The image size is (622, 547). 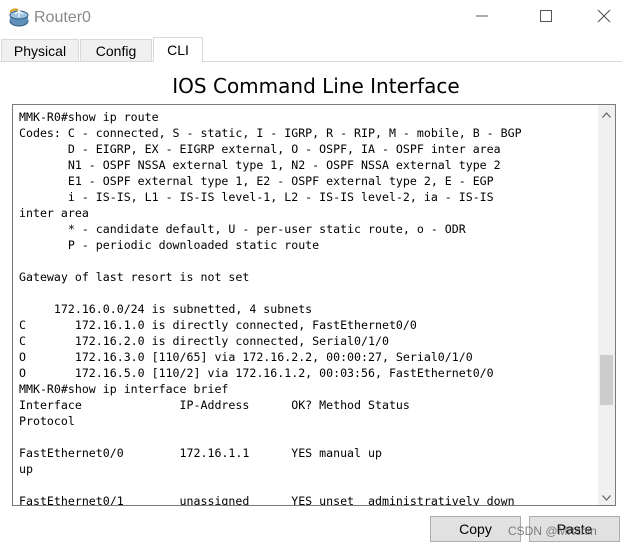 What do you see at coordinates (311, 18) in the screenshot?
I see `title-bar: Router0` at bounding box center [311, 18].